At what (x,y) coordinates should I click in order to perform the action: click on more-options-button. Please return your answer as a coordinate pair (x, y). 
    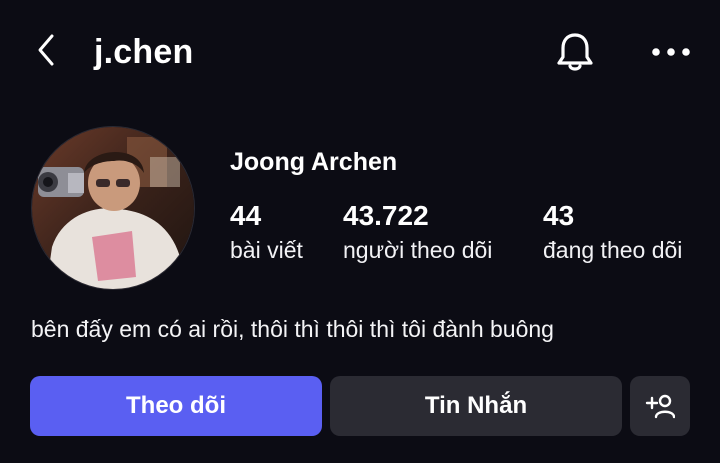
    Looking at the image, I should click on (671, 52).